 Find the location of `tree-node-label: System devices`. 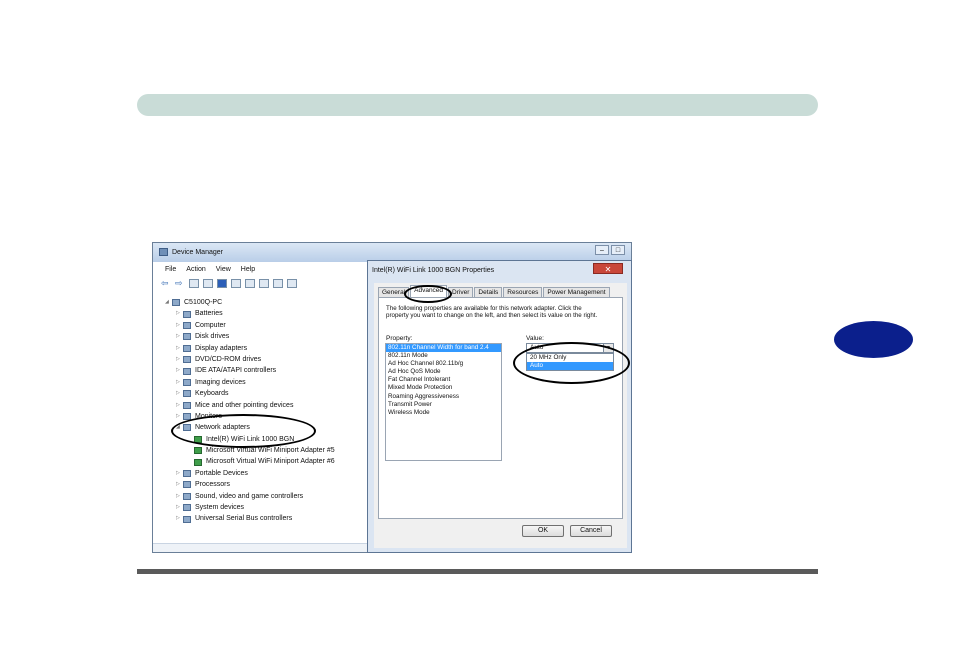

tree-node-label: System devices is located at coordinates (220, 508).